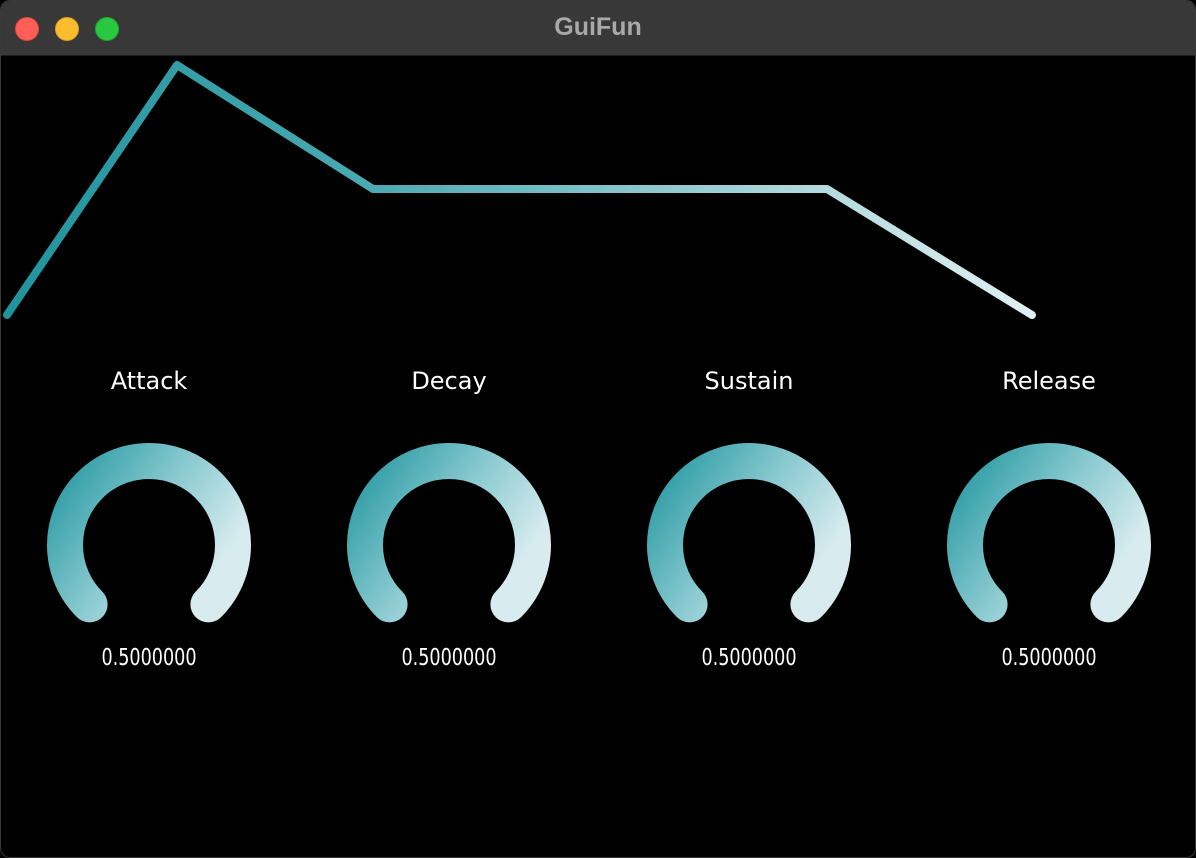 Image resolution: width=1196 pixels, height=858 pixels. I want to click on title-bar: GuiFun, so click(598, 28).